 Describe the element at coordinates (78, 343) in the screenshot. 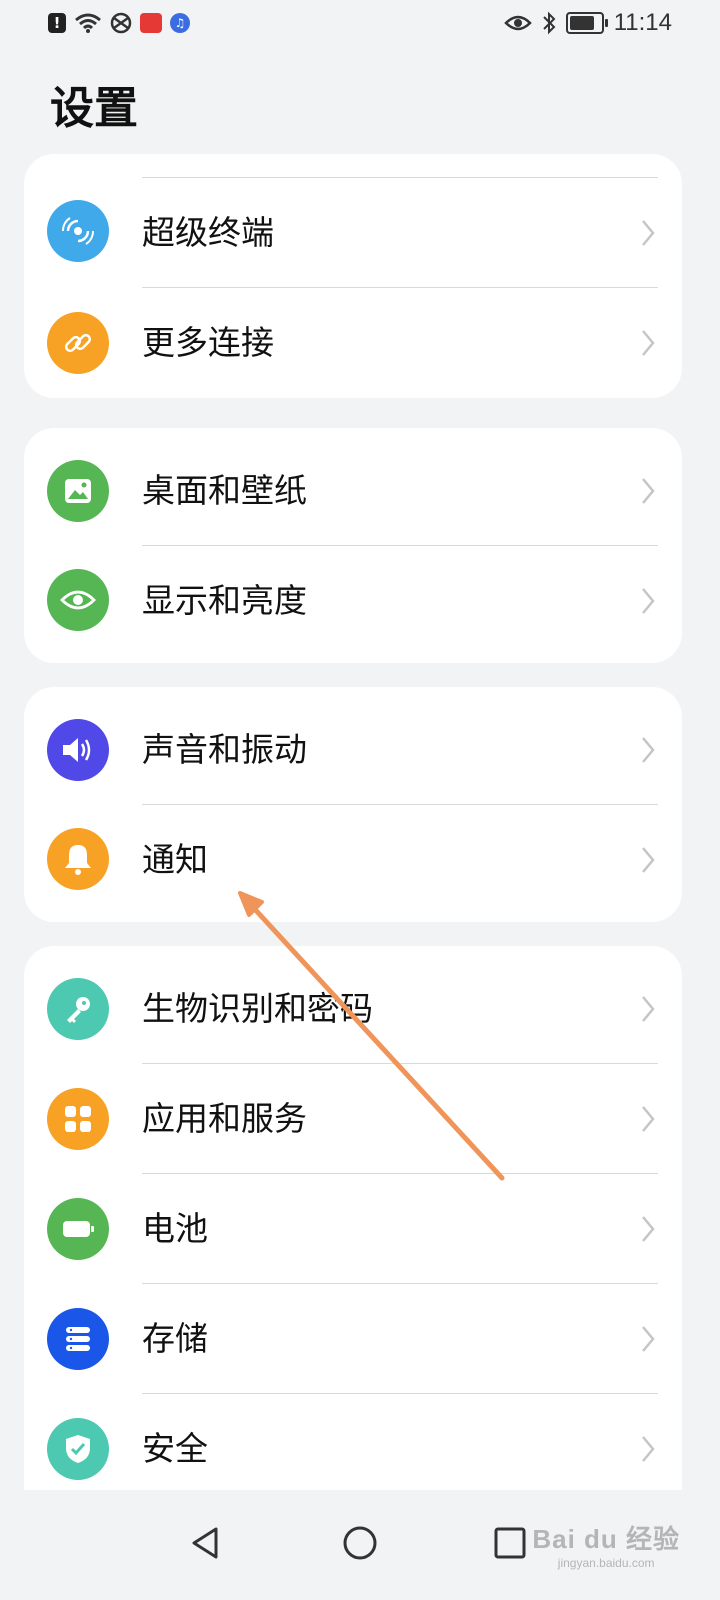

I see `link-icon` at that location.